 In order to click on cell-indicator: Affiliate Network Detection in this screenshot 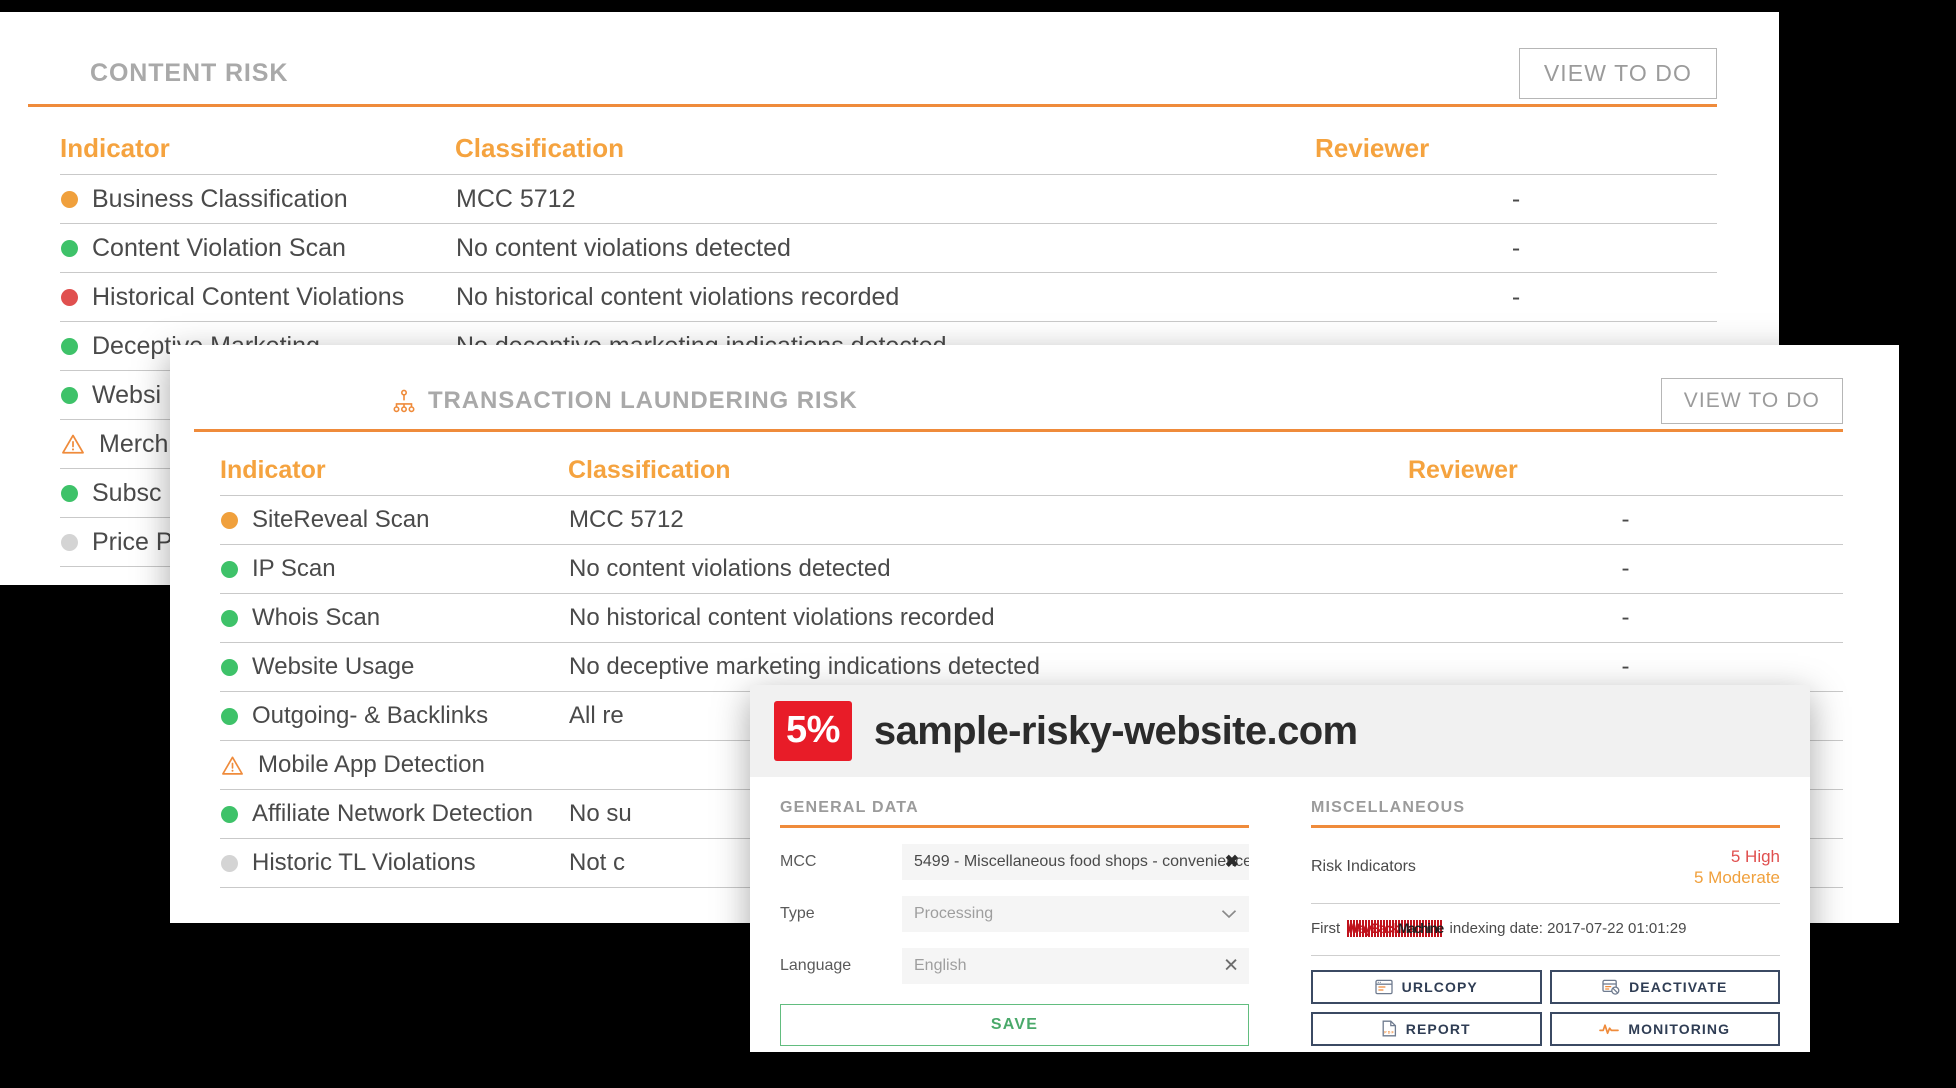, I will do `click(394, 814)`.